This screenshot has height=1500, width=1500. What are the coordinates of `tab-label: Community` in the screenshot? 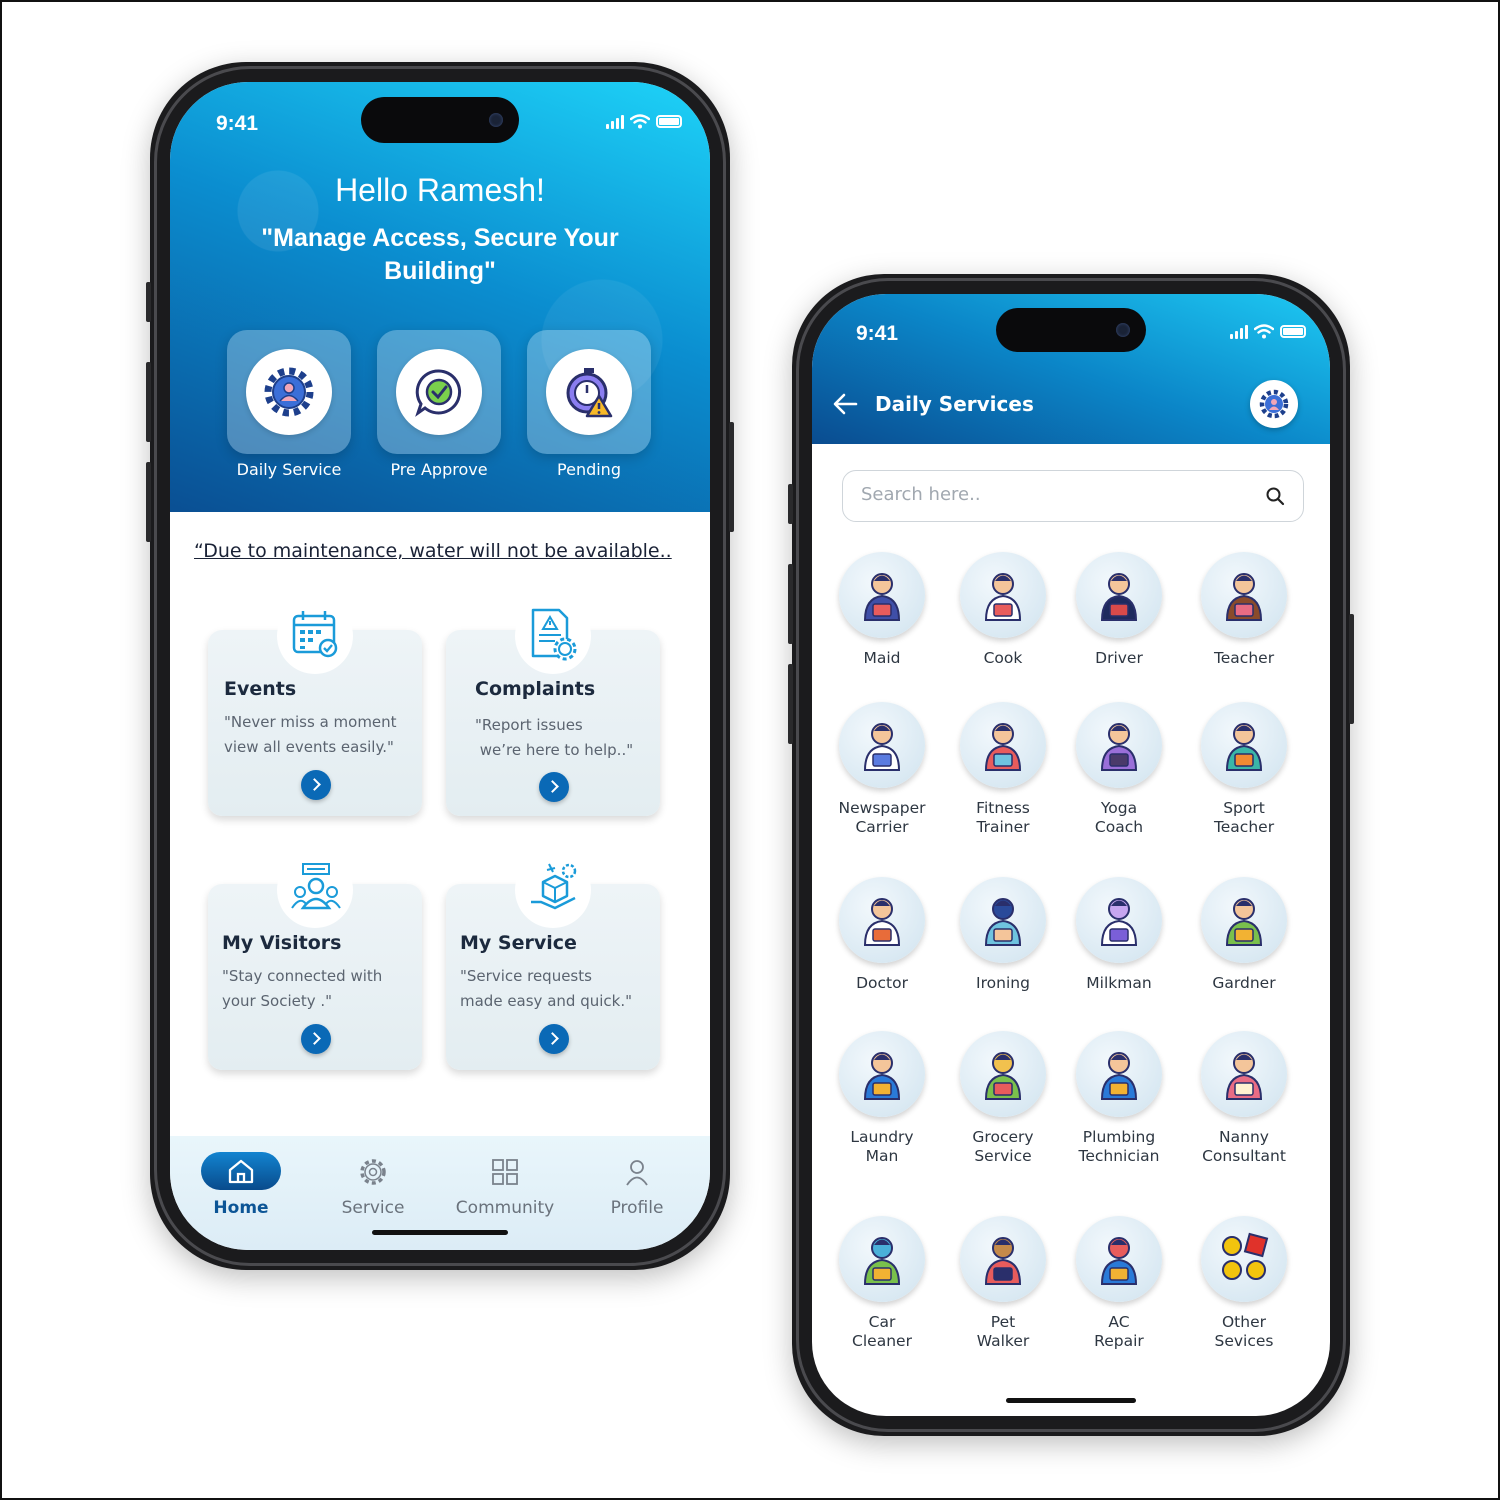 It's located at (505, 1208).